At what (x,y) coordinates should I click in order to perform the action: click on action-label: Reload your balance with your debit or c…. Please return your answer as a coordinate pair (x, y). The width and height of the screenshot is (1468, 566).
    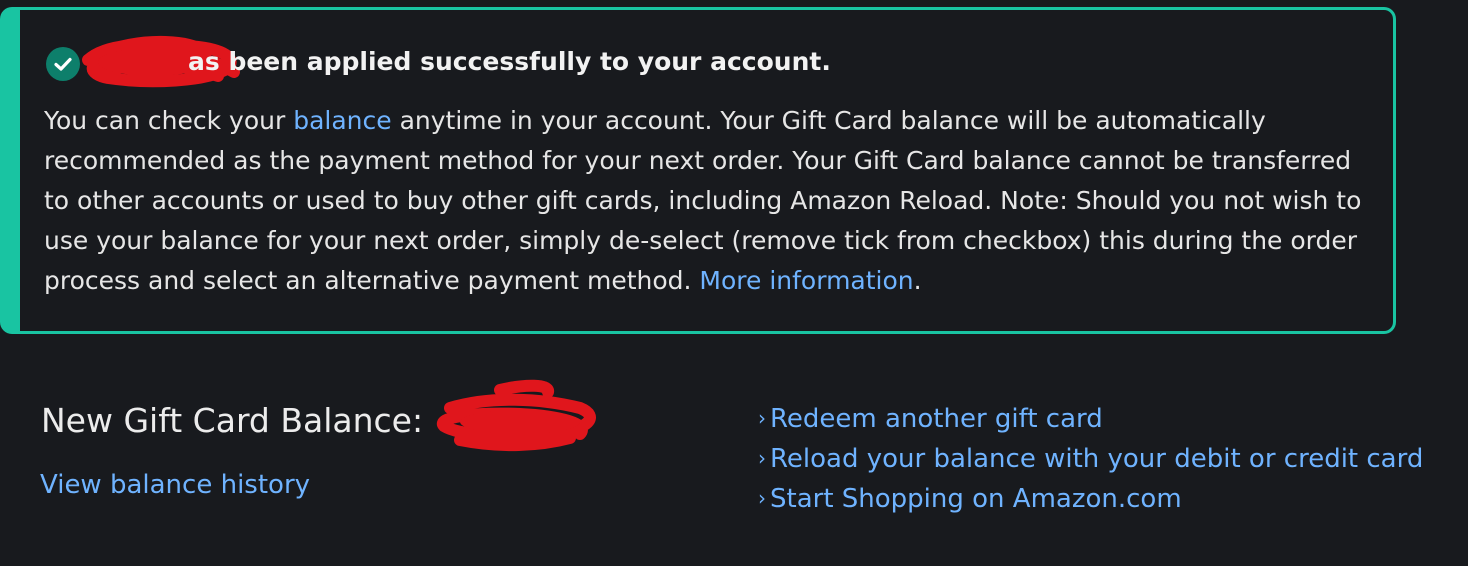
    Looking at the image, I should click on (1096, 459).